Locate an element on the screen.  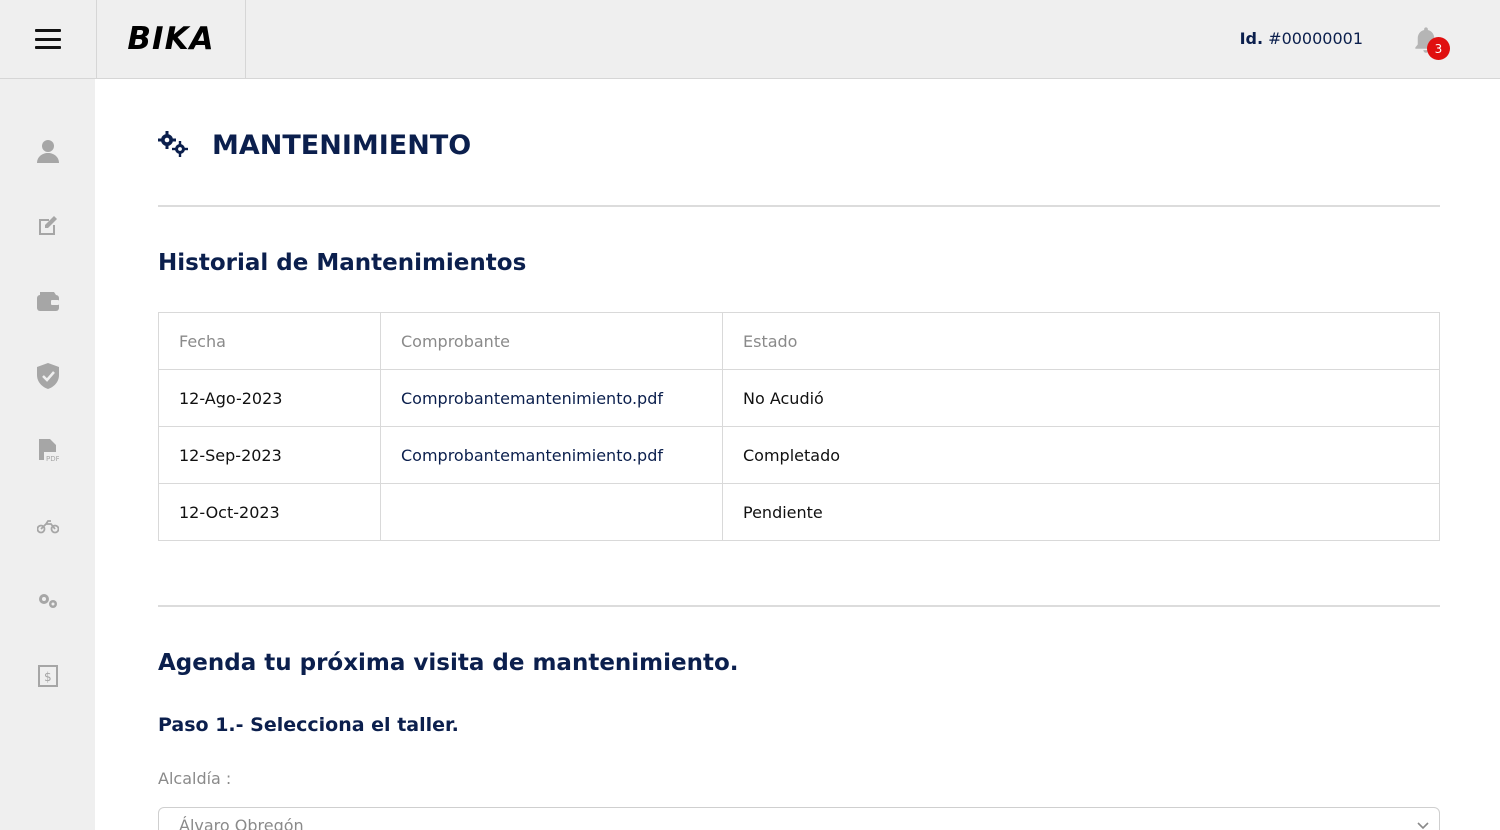
column-header-comprobante: Comprobante is located at coordinates (551, 341).